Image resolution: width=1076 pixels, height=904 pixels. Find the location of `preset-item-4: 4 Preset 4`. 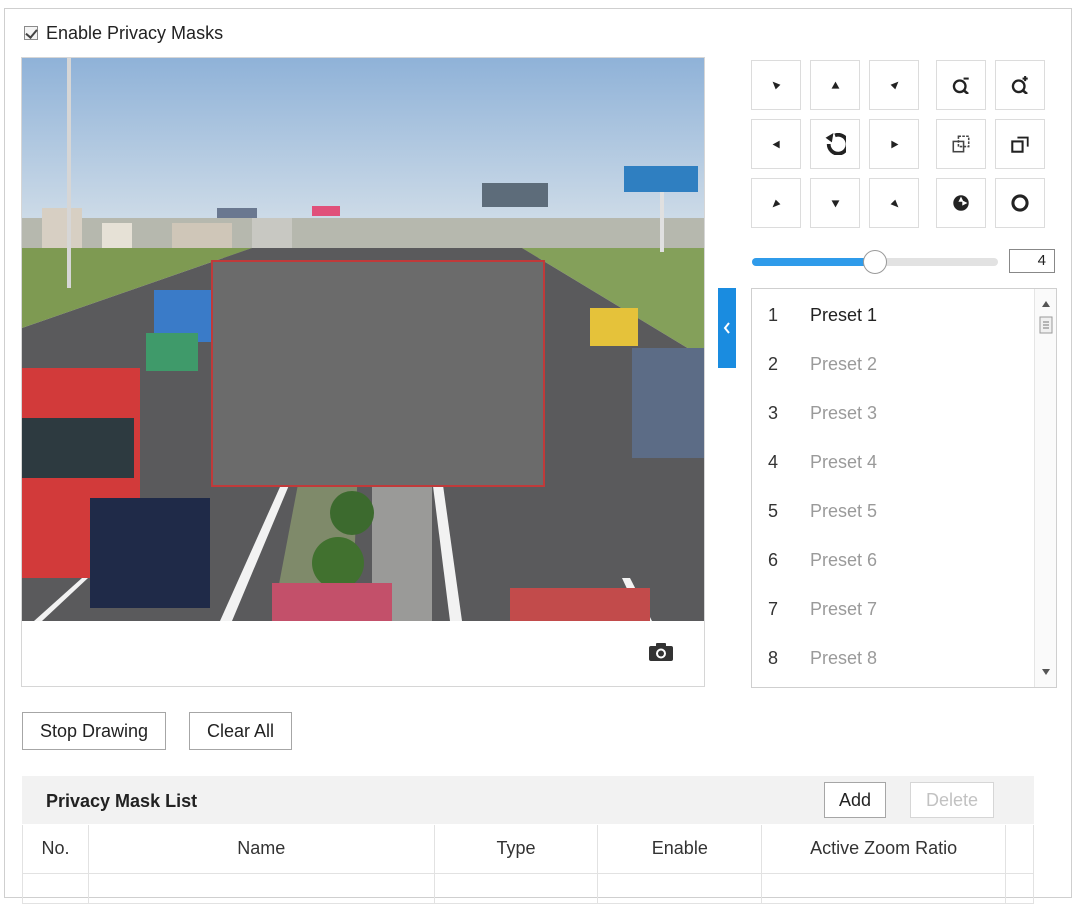

preset-item-4: 4 Preset 4 is located at coordinates (892, 462).